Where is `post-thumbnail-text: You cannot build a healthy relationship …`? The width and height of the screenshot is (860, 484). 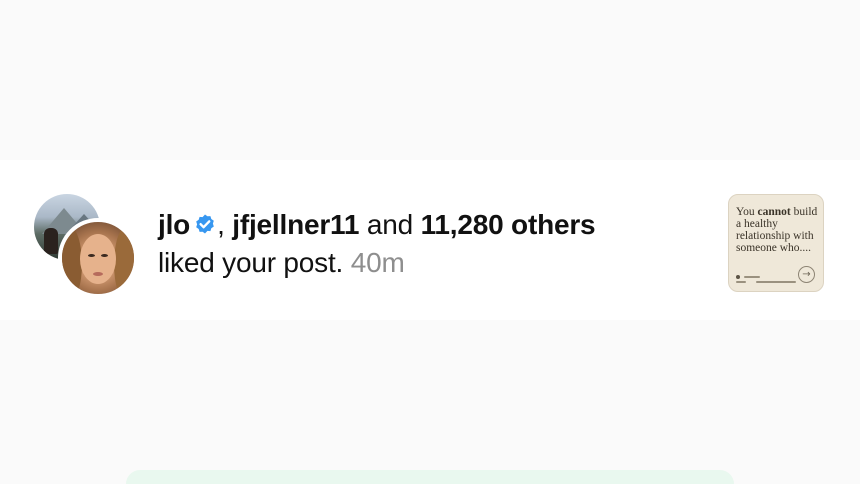
post-thumbnail-text: You cannot build a healthy relationship … is located at coordinates (777, 230).